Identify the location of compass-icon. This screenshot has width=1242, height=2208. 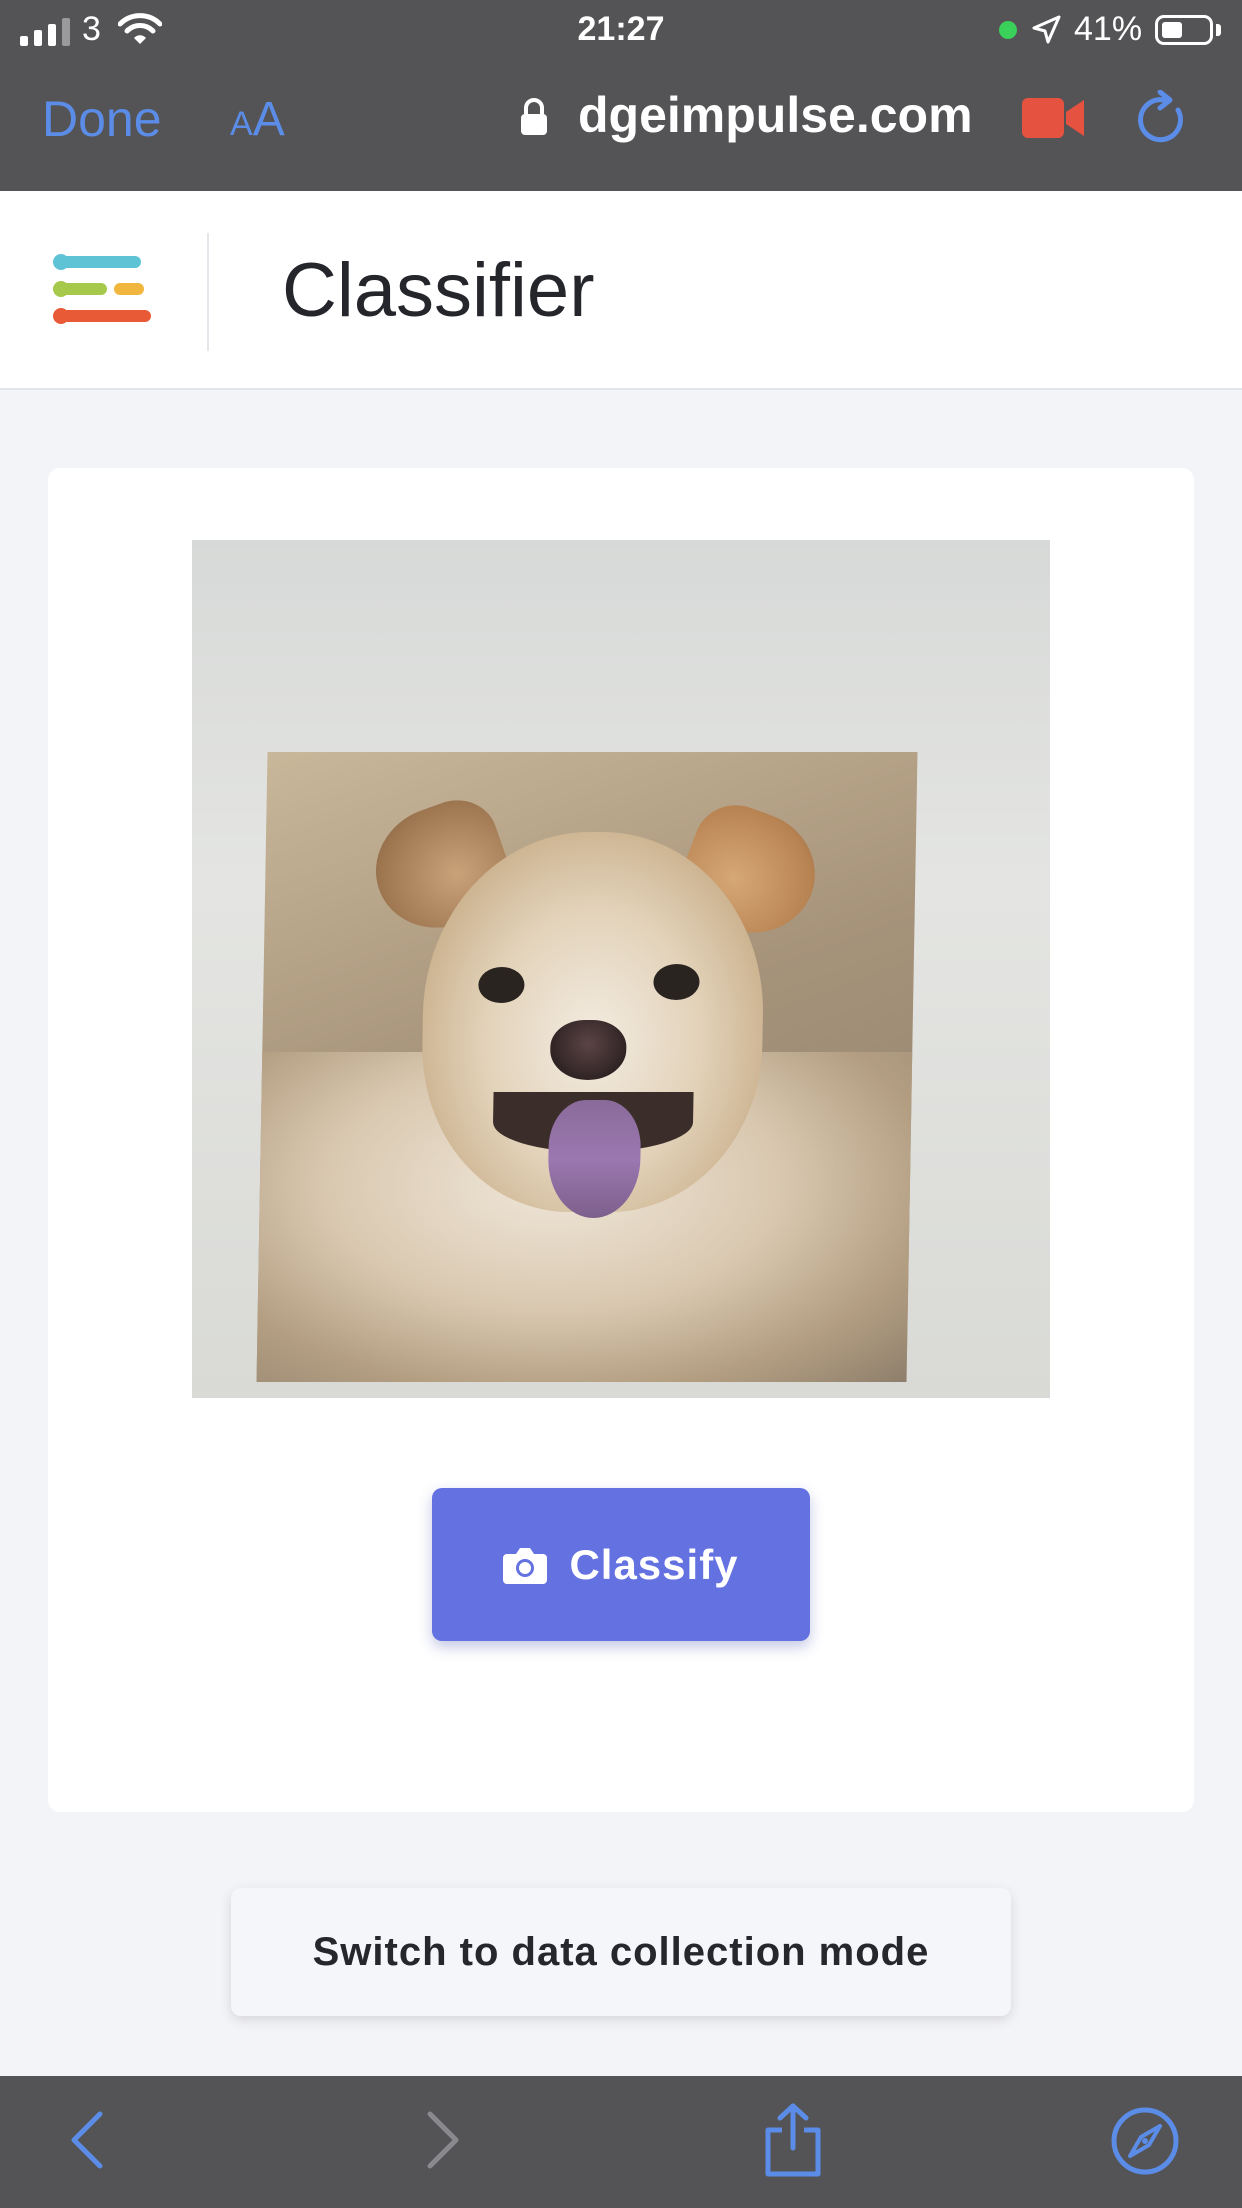
(1145, 2141).